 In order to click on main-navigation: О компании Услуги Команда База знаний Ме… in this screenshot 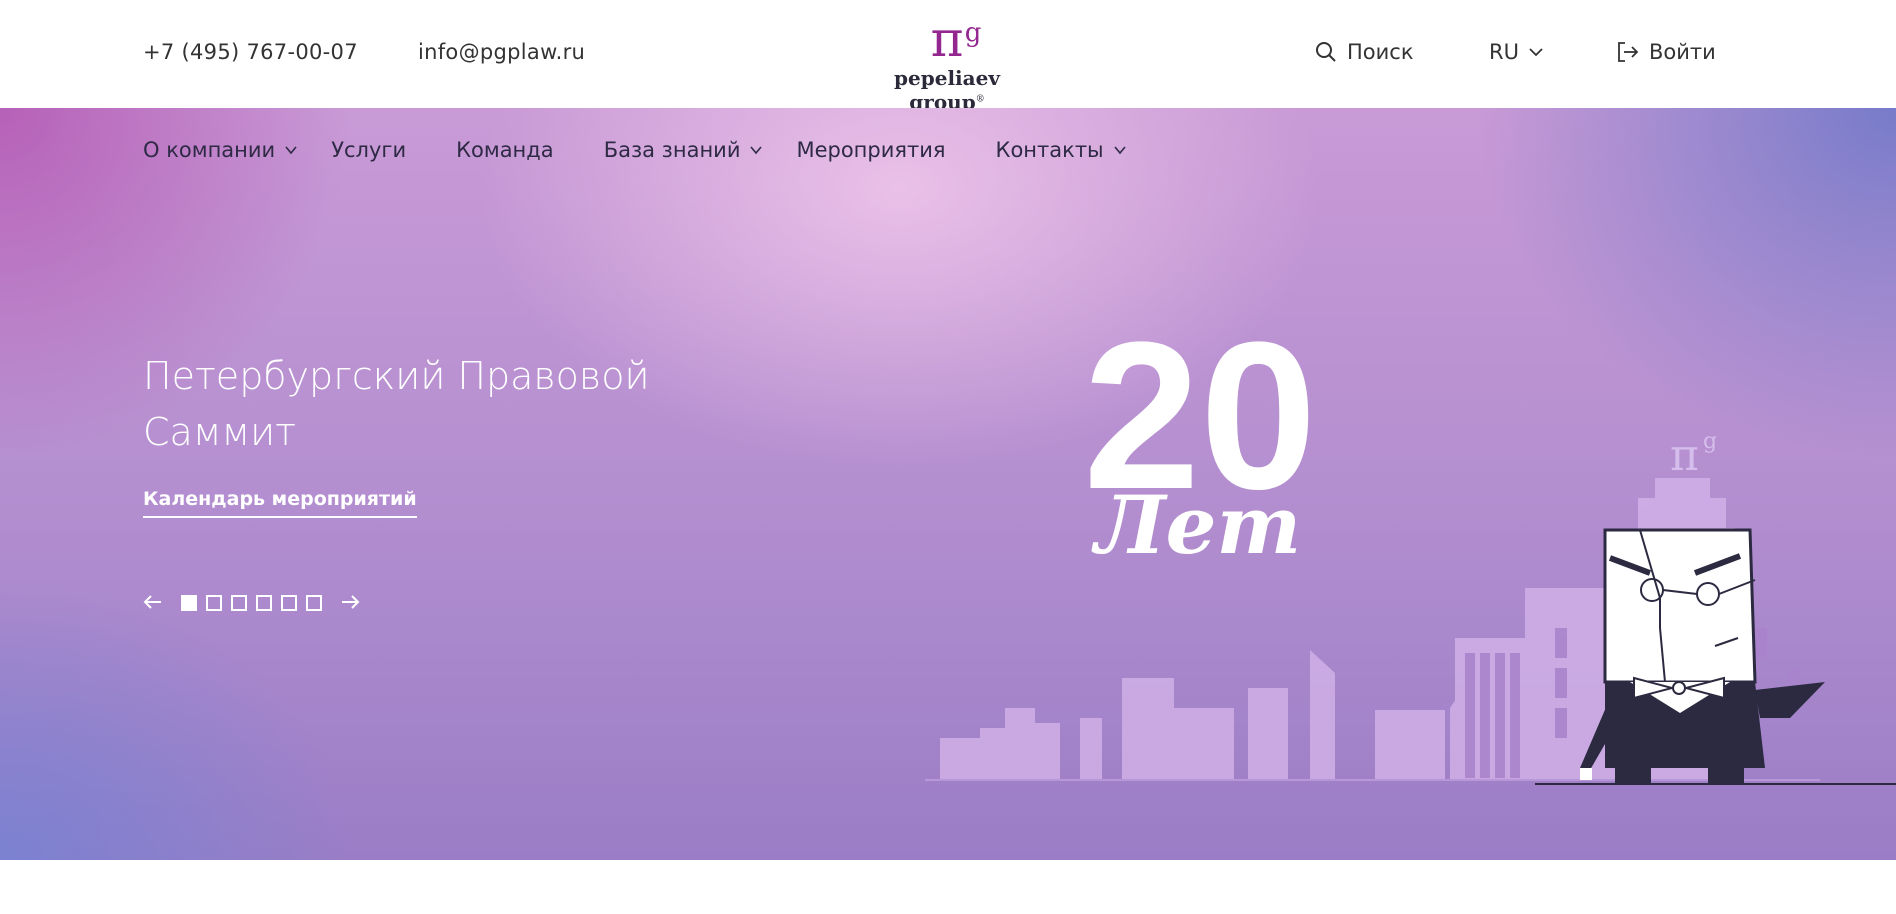, I will do `click(659, 150)`.